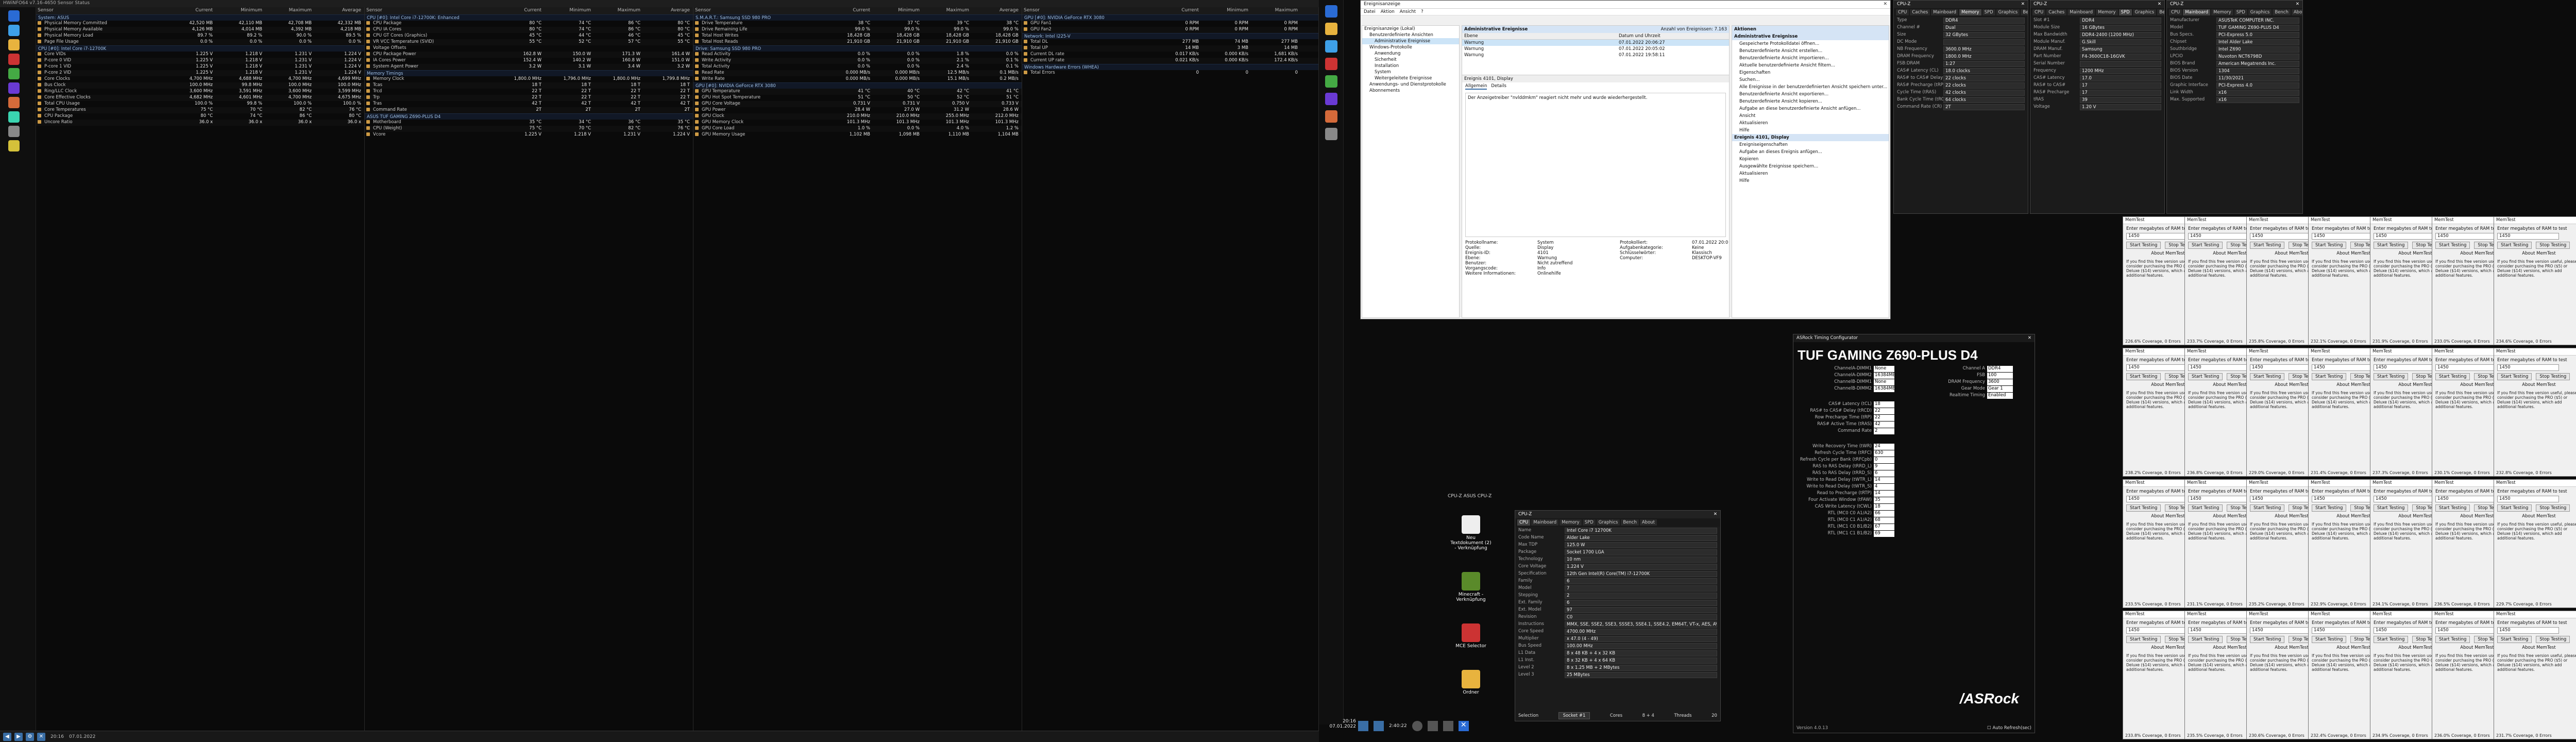  What do you see at coordinates (1970, 12) in the screenshot?
I see `cpuz-tab: Memory` at bounding box center [1970, 12].